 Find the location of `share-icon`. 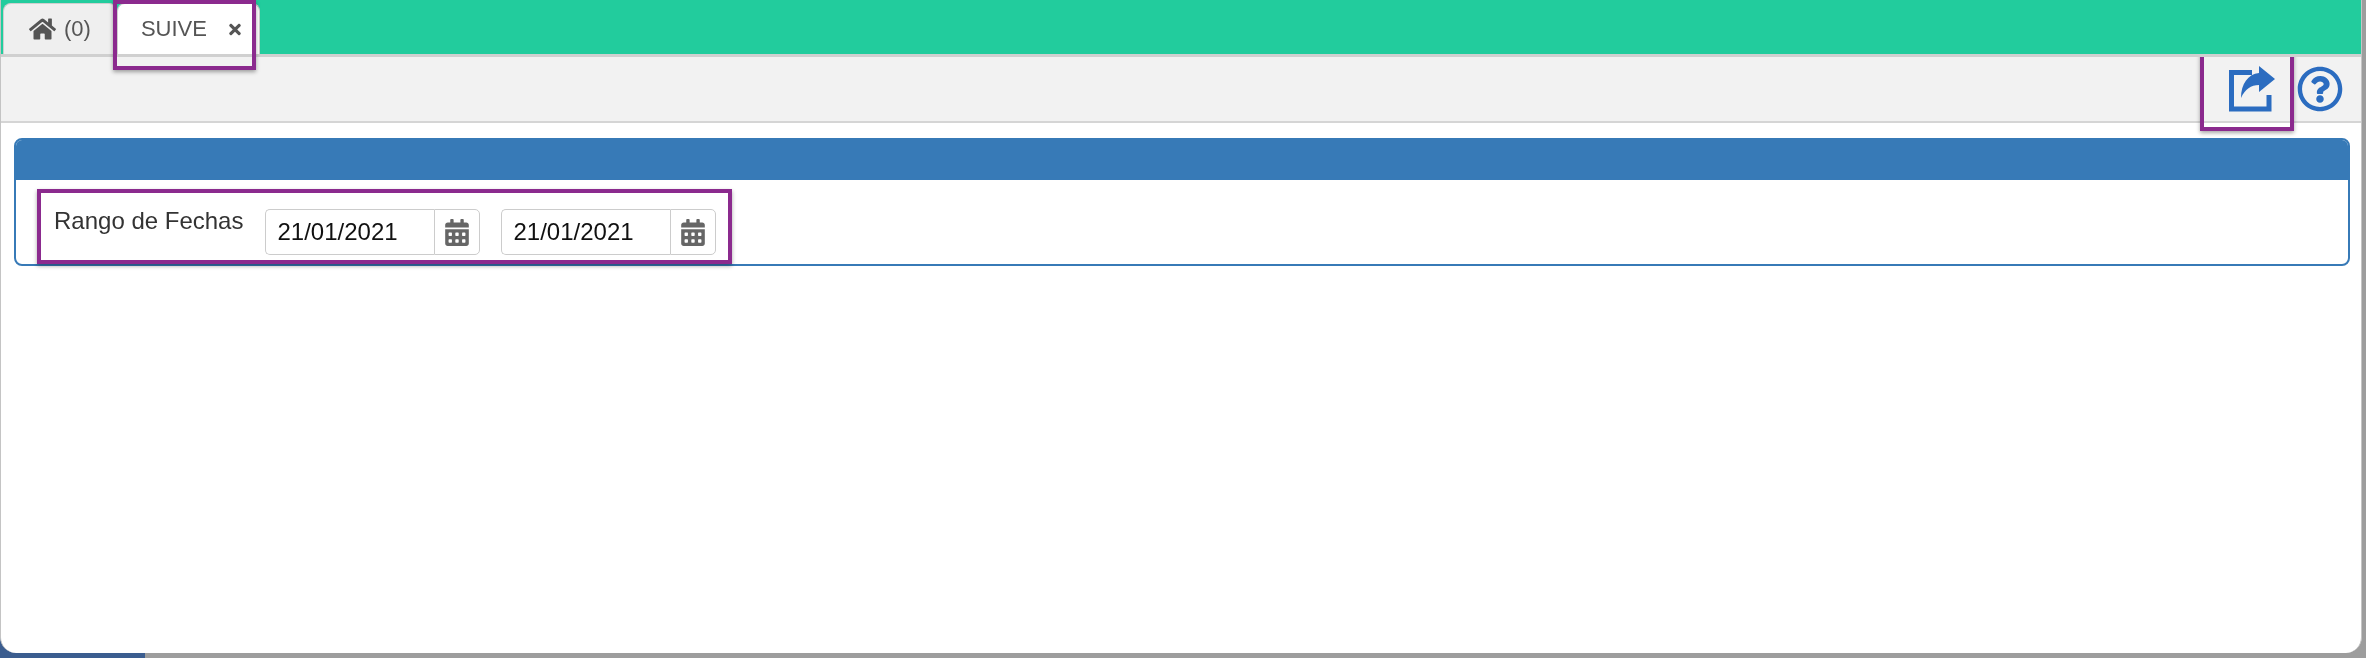

share-icon is located at coordinates (2252, 89).